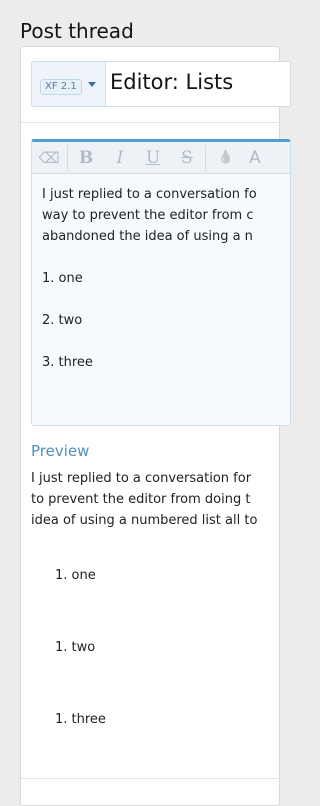  I want to click on preview-heading: Preview, so click(60, 451).